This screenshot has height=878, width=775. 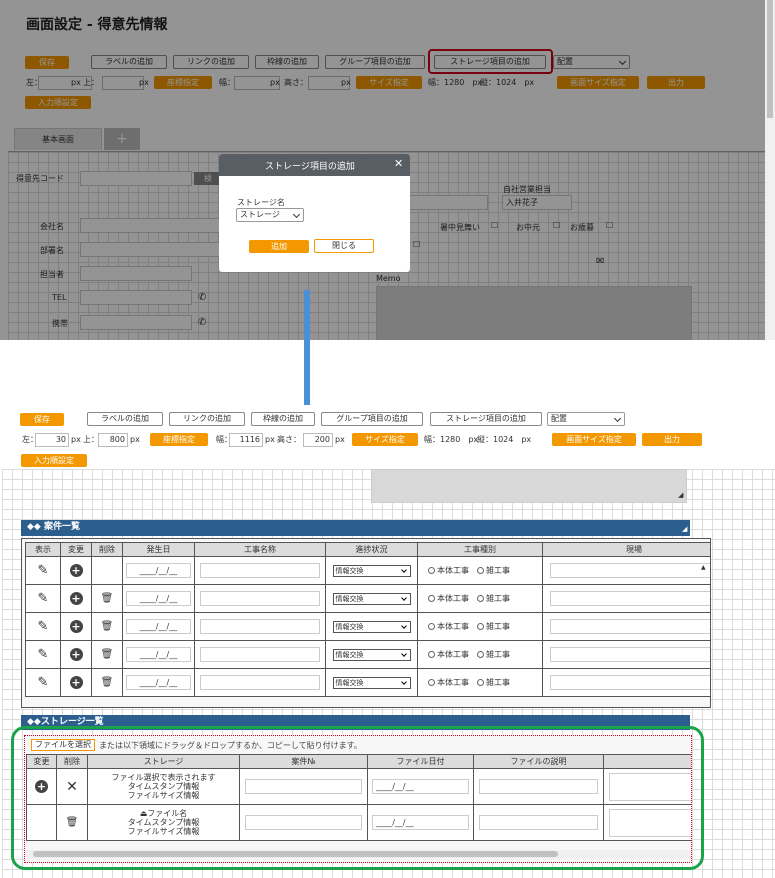 I want to click on add-group-button: グループ項目の追加, so click(x=372, y=419).